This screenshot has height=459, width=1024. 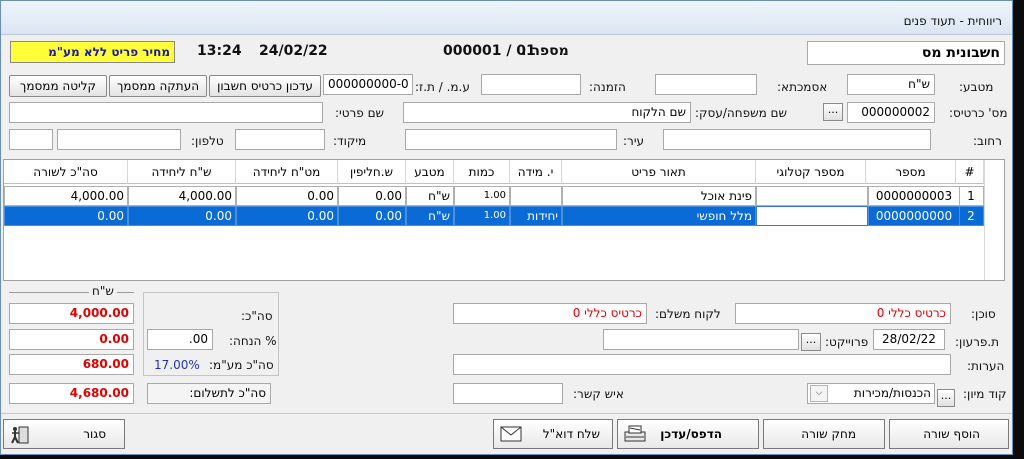 What do you see at coordinates (970, 172) in the screenshot?
I see `col-header-index: #` at bounding box center [970, 172].